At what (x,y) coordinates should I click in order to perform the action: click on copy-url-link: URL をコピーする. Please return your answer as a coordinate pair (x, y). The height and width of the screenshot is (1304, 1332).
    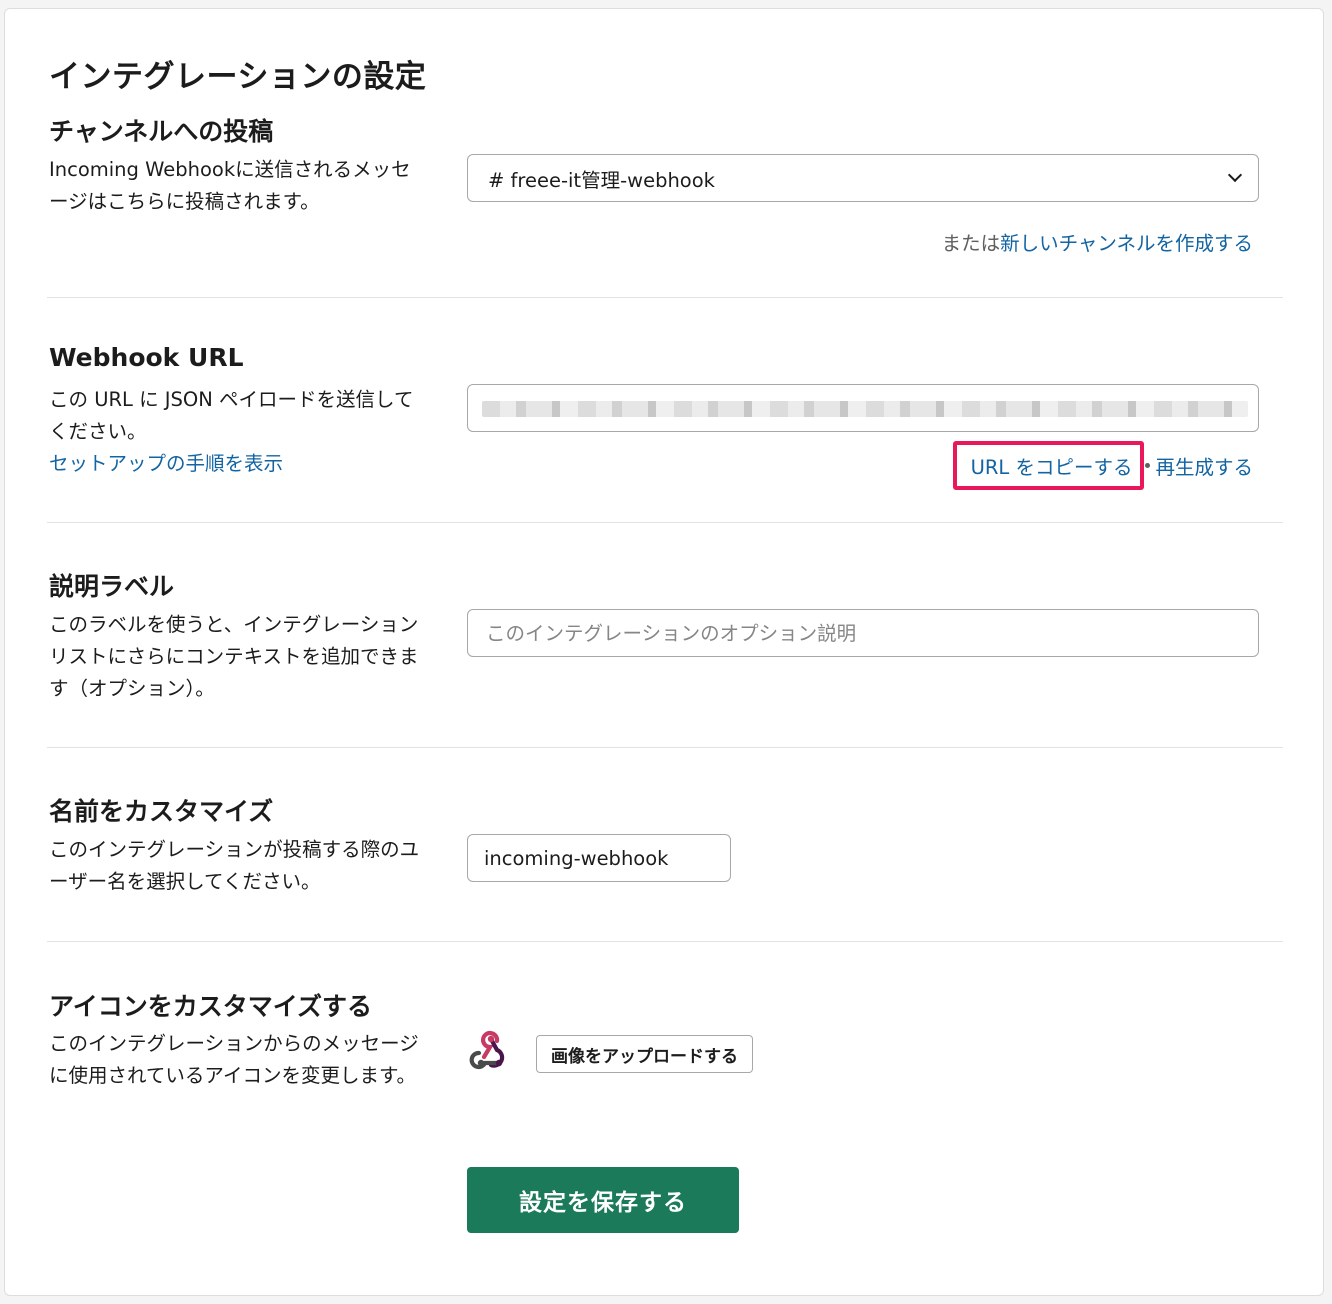
    Looking at the image, I should click on (1048, 465).